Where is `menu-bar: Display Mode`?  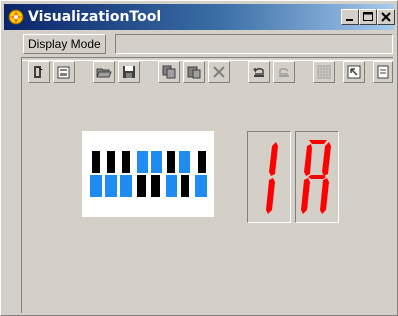 menu-bar: Display Mode is located at coordinates (208, 44).